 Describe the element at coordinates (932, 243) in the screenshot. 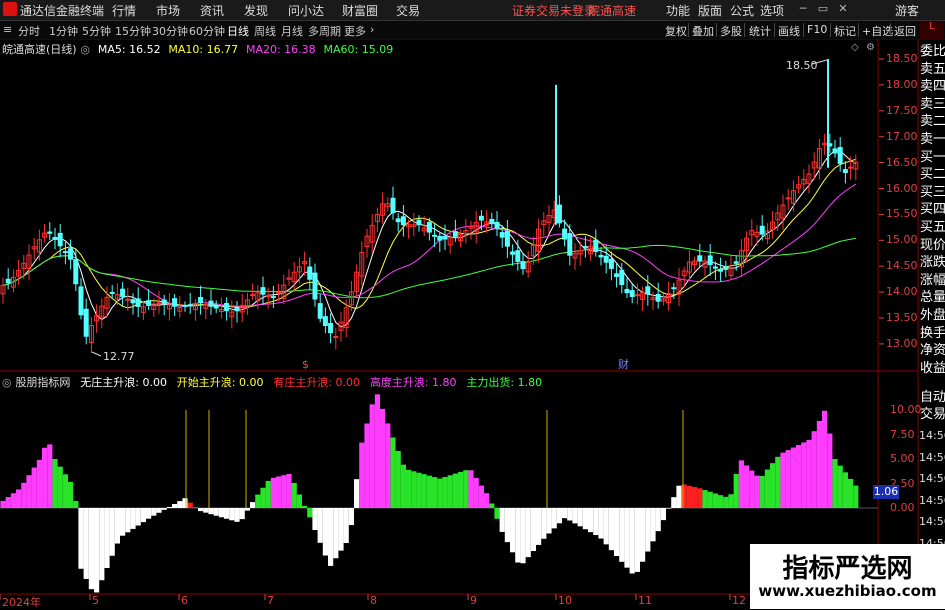

I see `side-panel-item: 现价` at that location.